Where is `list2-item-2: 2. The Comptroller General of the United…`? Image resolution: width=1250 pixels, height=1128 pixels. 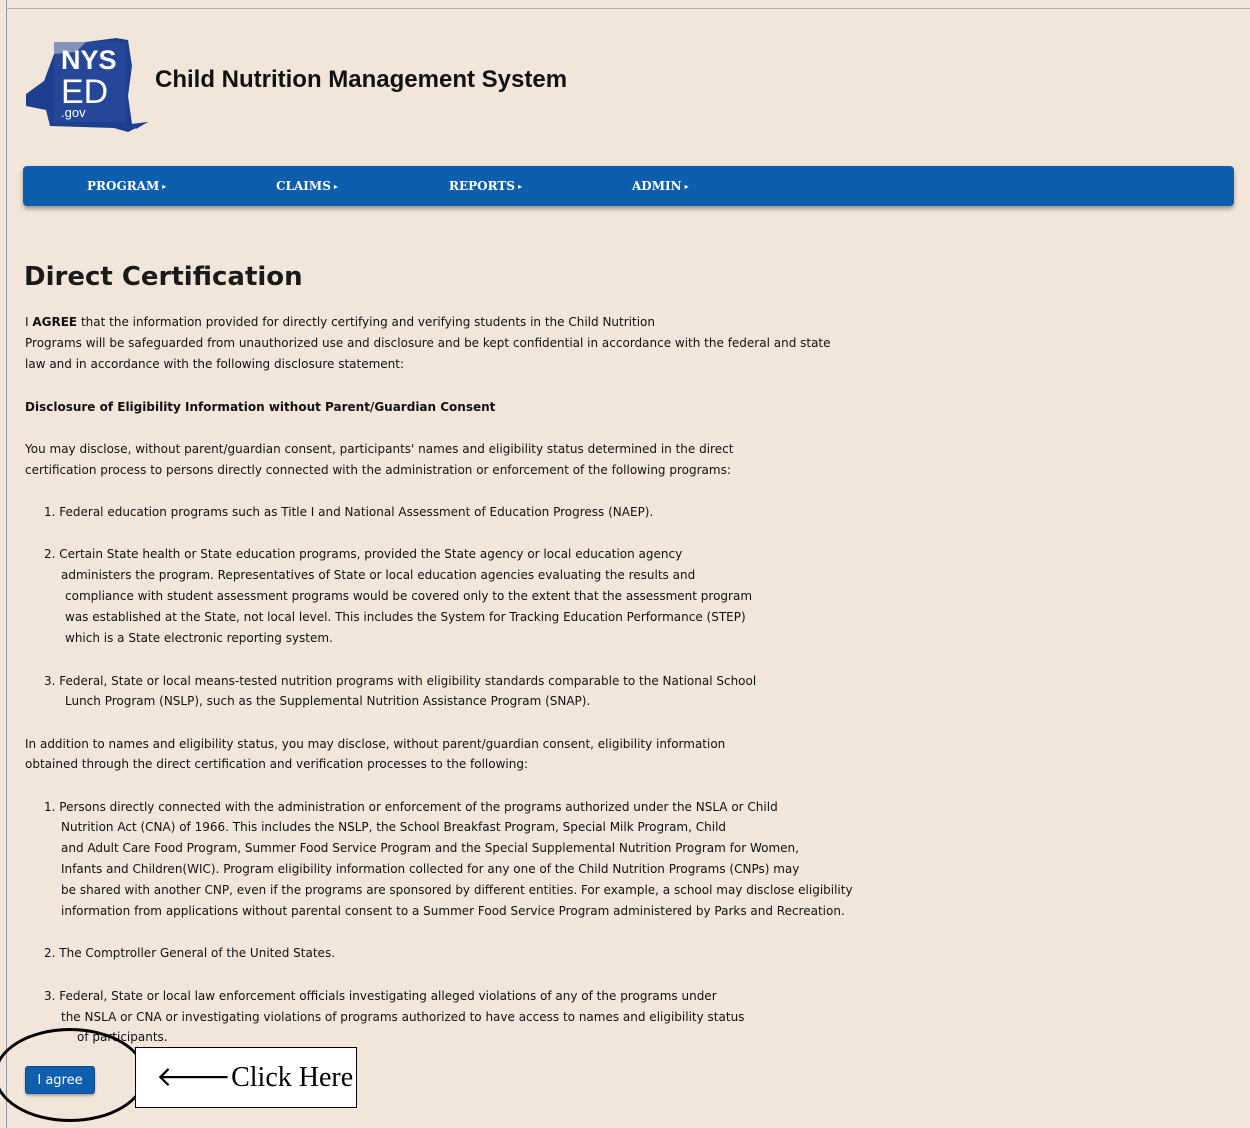
list2-item-2: 2. The Comptroller General of the United… is located at coordinates (190, 953).